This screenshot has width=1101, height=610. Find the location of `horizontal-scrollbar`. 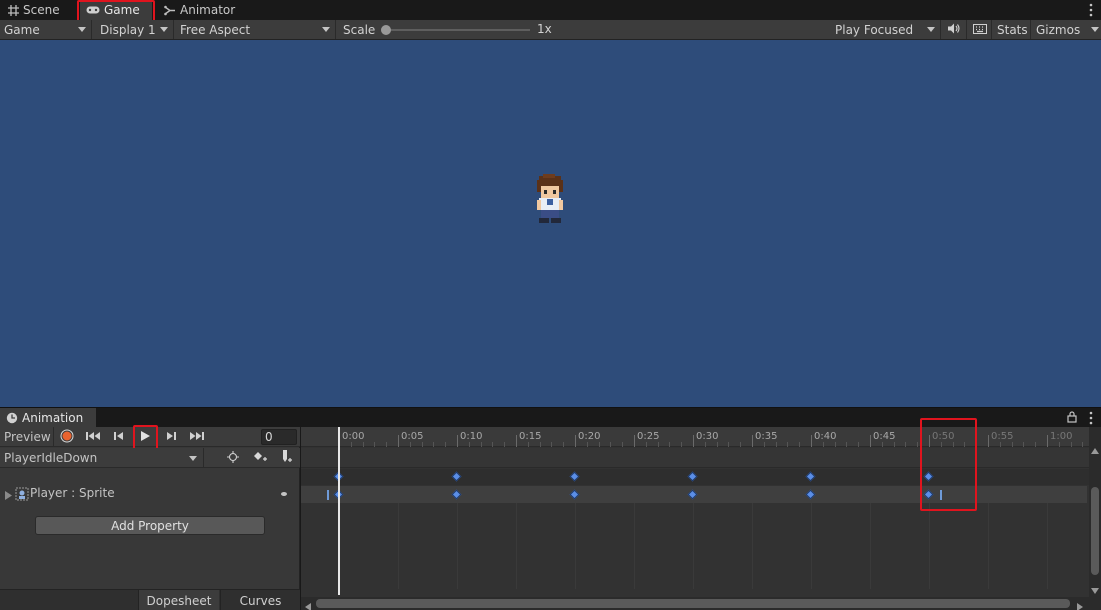

horizontal-scrollbar is located at coordinates (696, 603).